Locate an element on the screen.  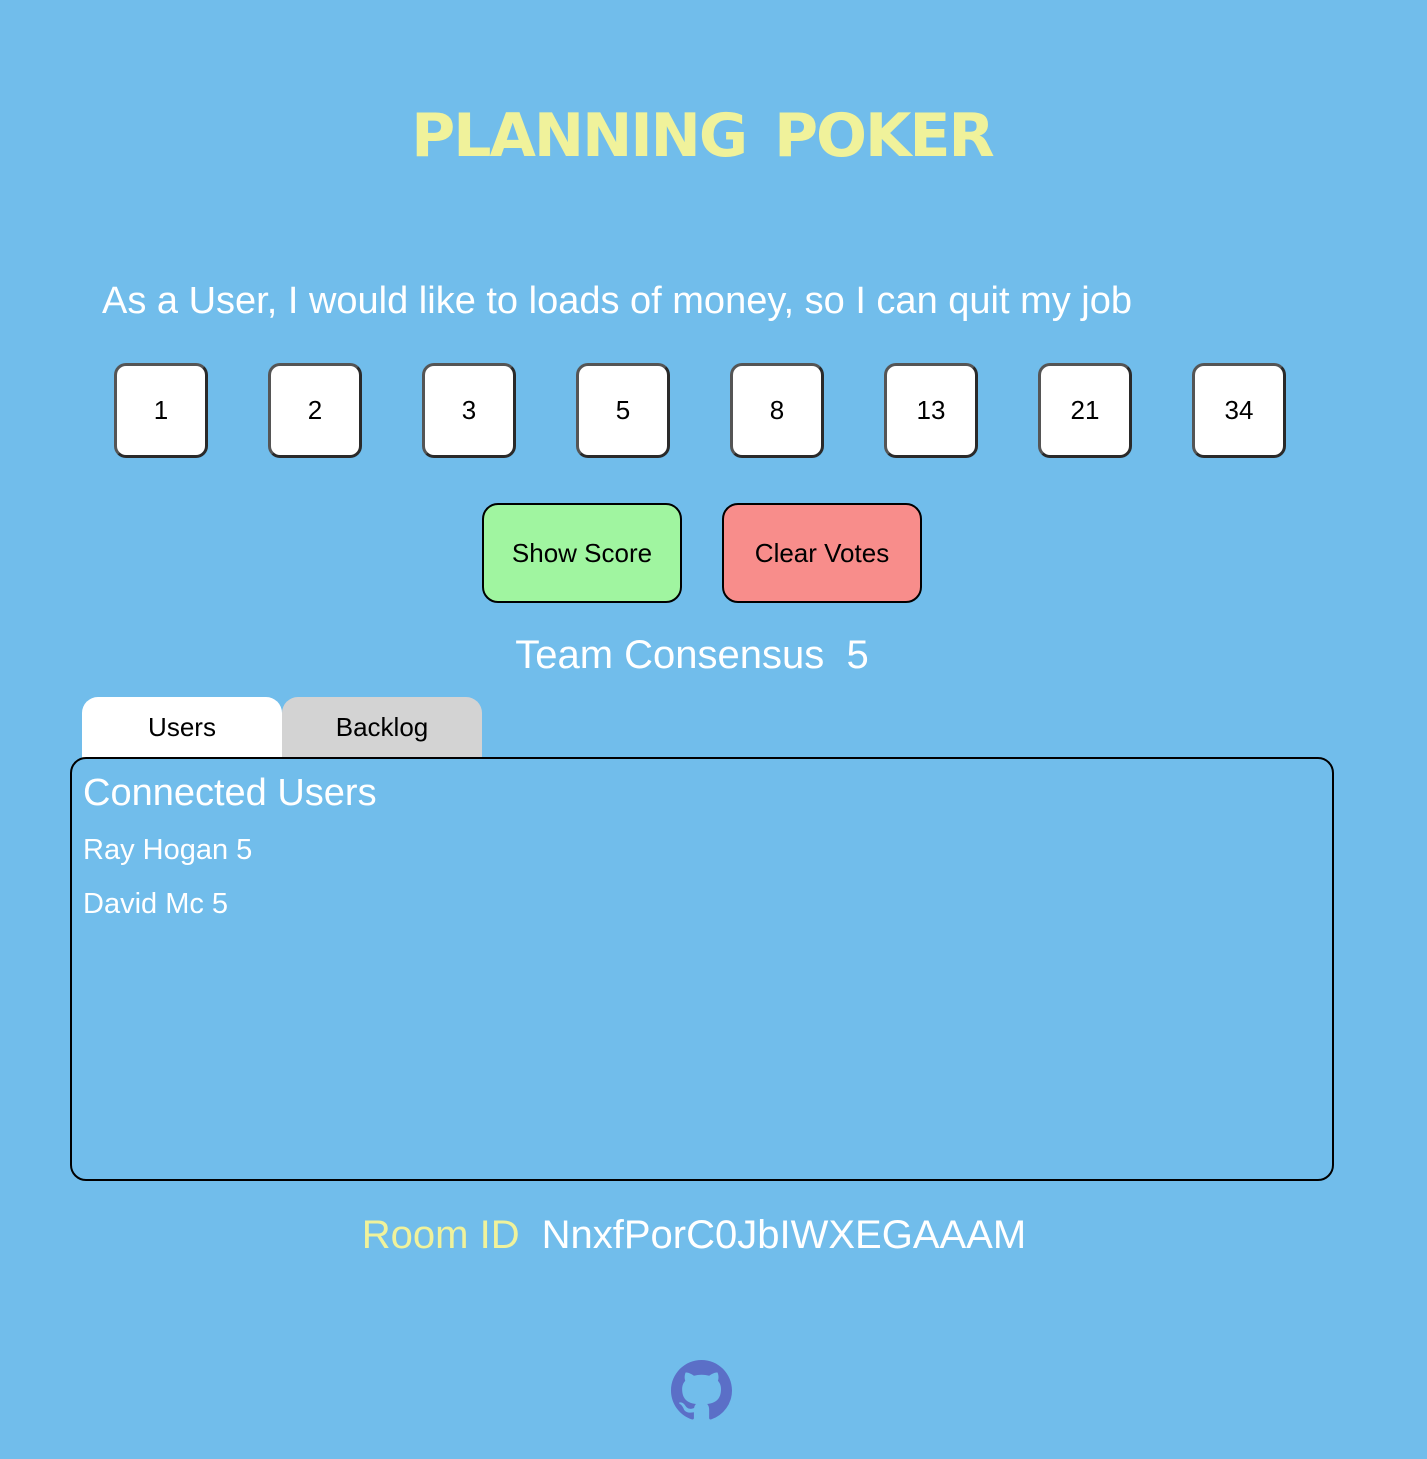
tab-users: Users is located at coordinates (182, 727).